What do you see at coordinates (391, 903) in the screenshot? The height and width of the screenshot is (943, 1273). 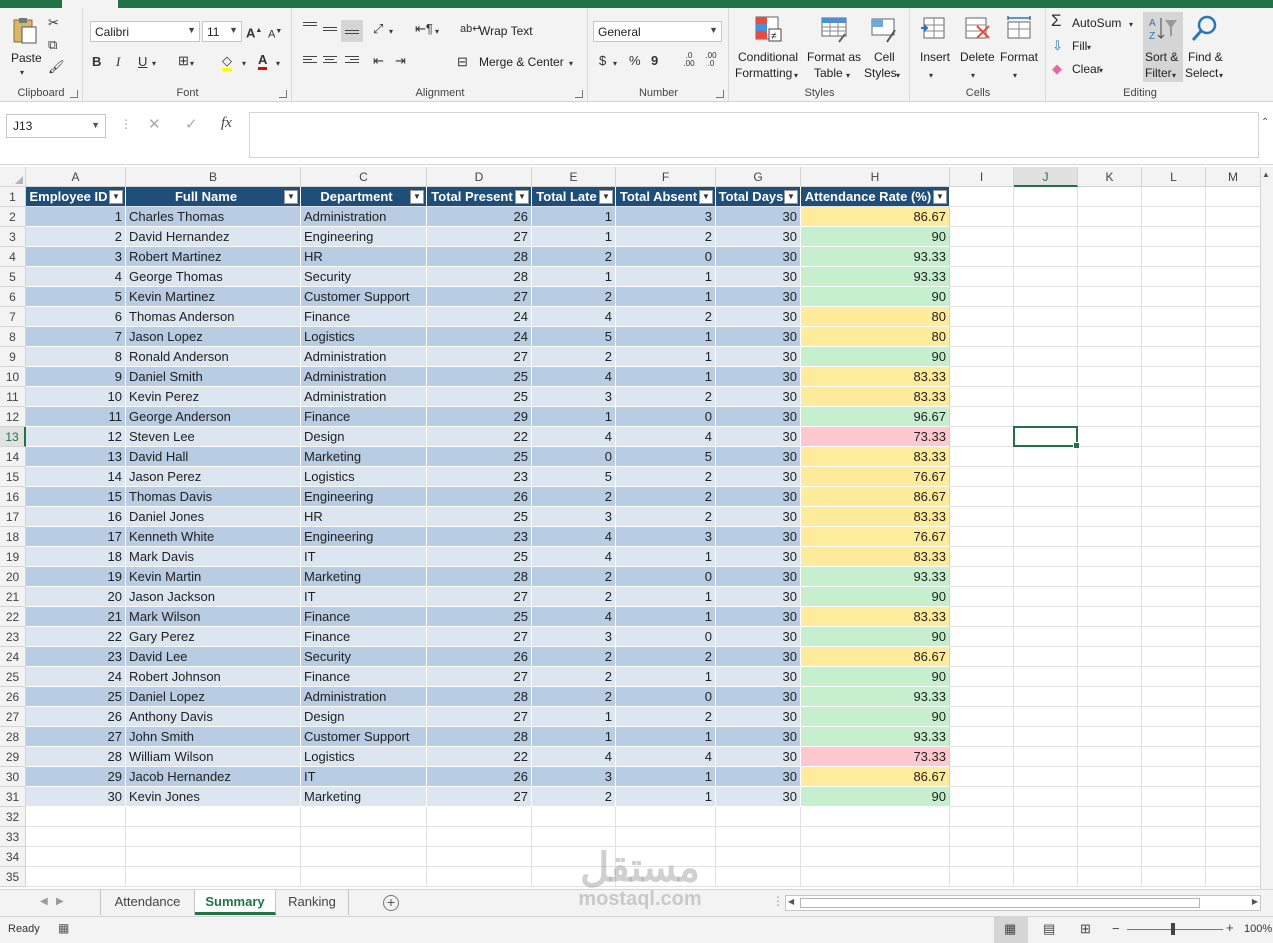 I see `add-sheet-icon: +` at bounding box center [391, 903].